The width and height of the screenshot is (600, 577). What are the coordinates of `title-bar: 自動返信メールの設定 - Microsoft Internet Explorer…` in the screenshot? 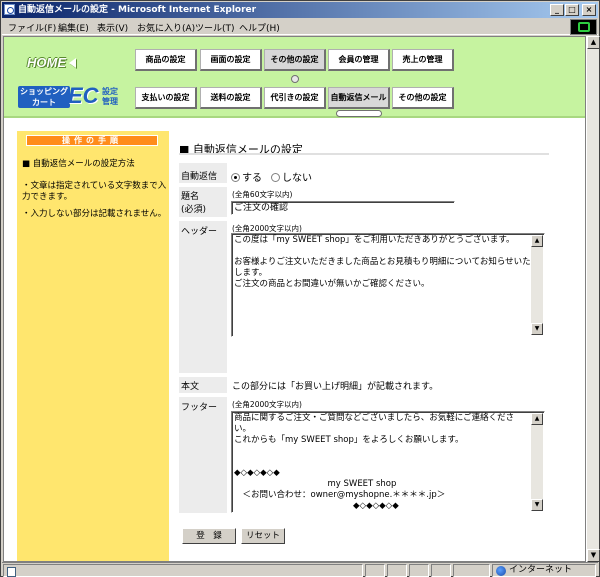 It's located at (300, 10).